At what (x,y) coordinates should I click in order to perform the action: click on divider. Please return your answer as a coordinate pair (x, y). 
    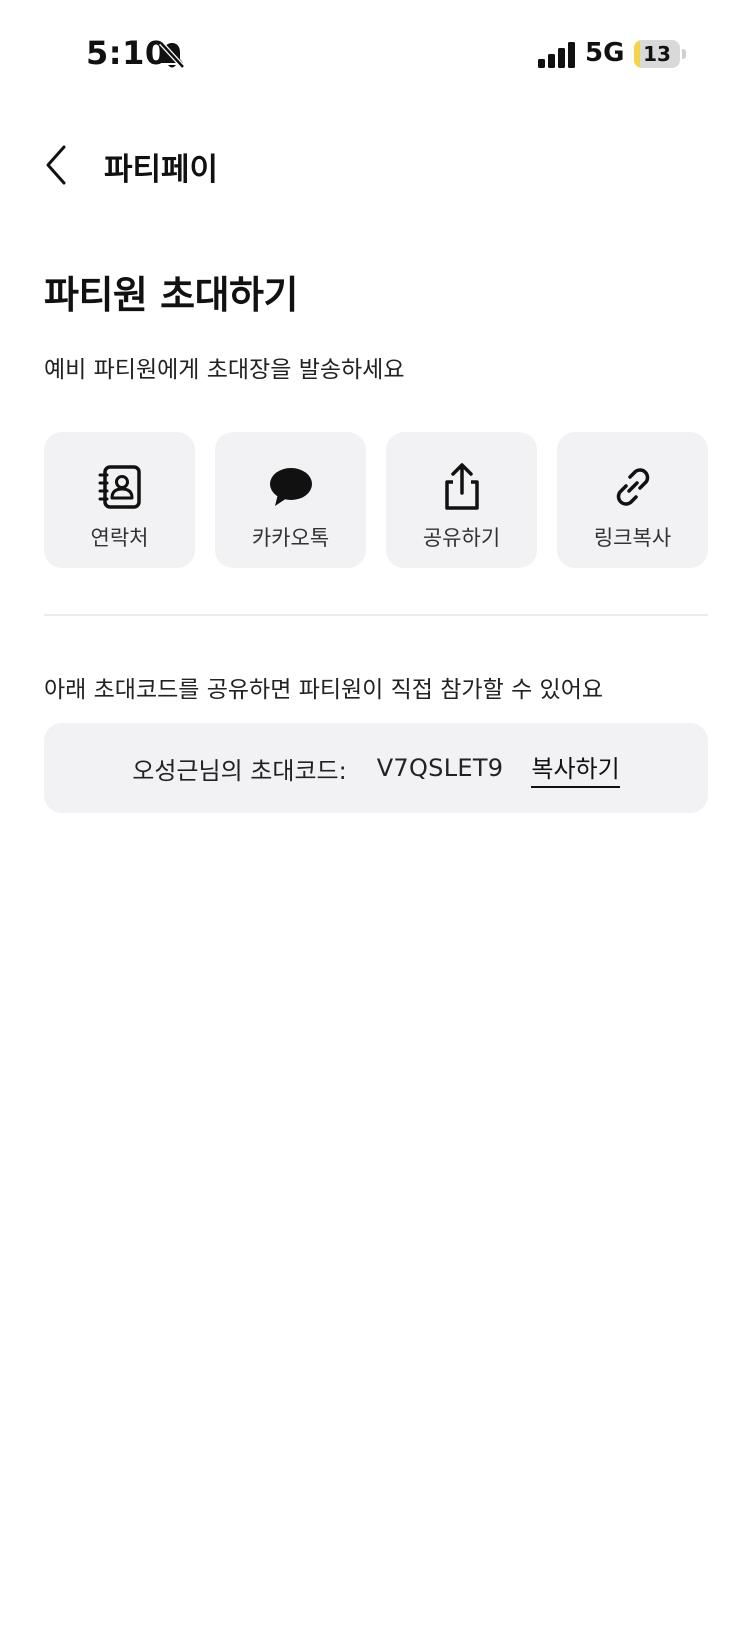
    Looking at the image, I should click on (376, 615).